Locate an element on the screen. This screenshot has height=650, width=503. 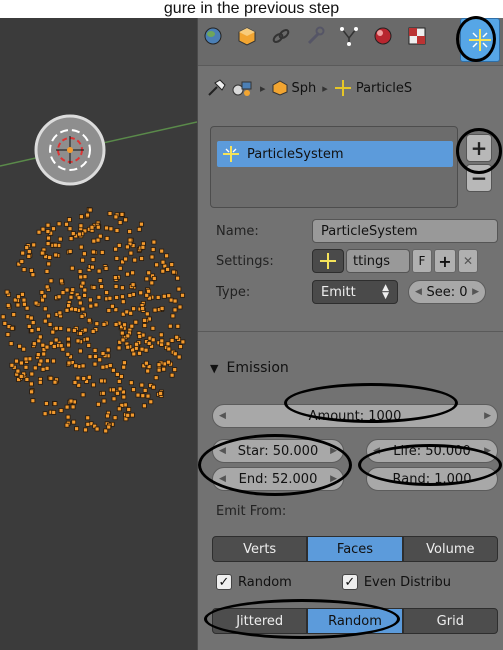
random-lifetime-field: Rand: 1.000 is located at coordinates (432, 479).